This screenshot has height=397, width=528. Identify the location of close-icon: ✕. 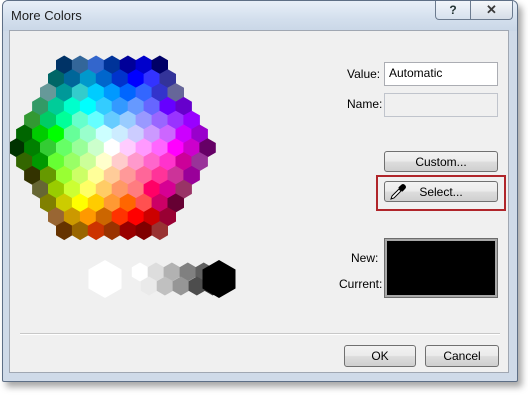
(491, 9).